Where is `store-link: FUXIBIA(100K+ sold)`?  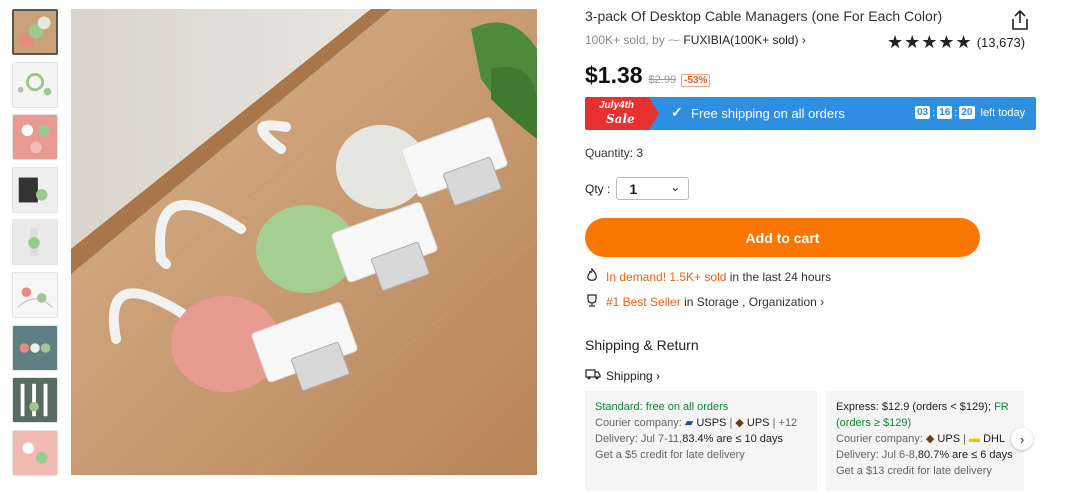 store-link: FUXIBIA(100K+ sold) is located at coordinates (740, 40).